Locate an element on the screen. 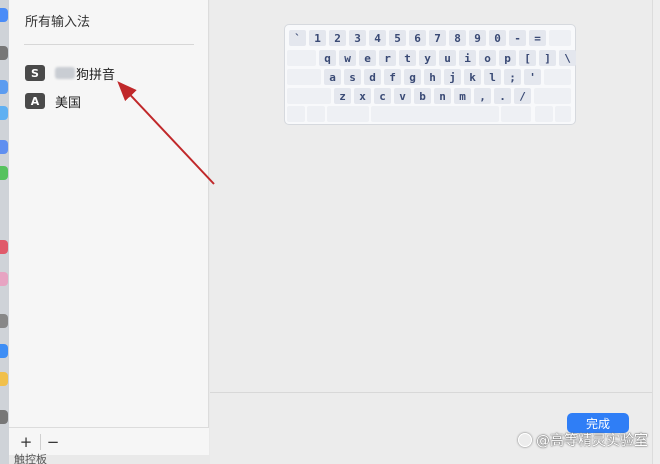 Image resolution: width=660 pixels, height=464 pixels. keyboard-key: \ is located at coordinates (567, 58).